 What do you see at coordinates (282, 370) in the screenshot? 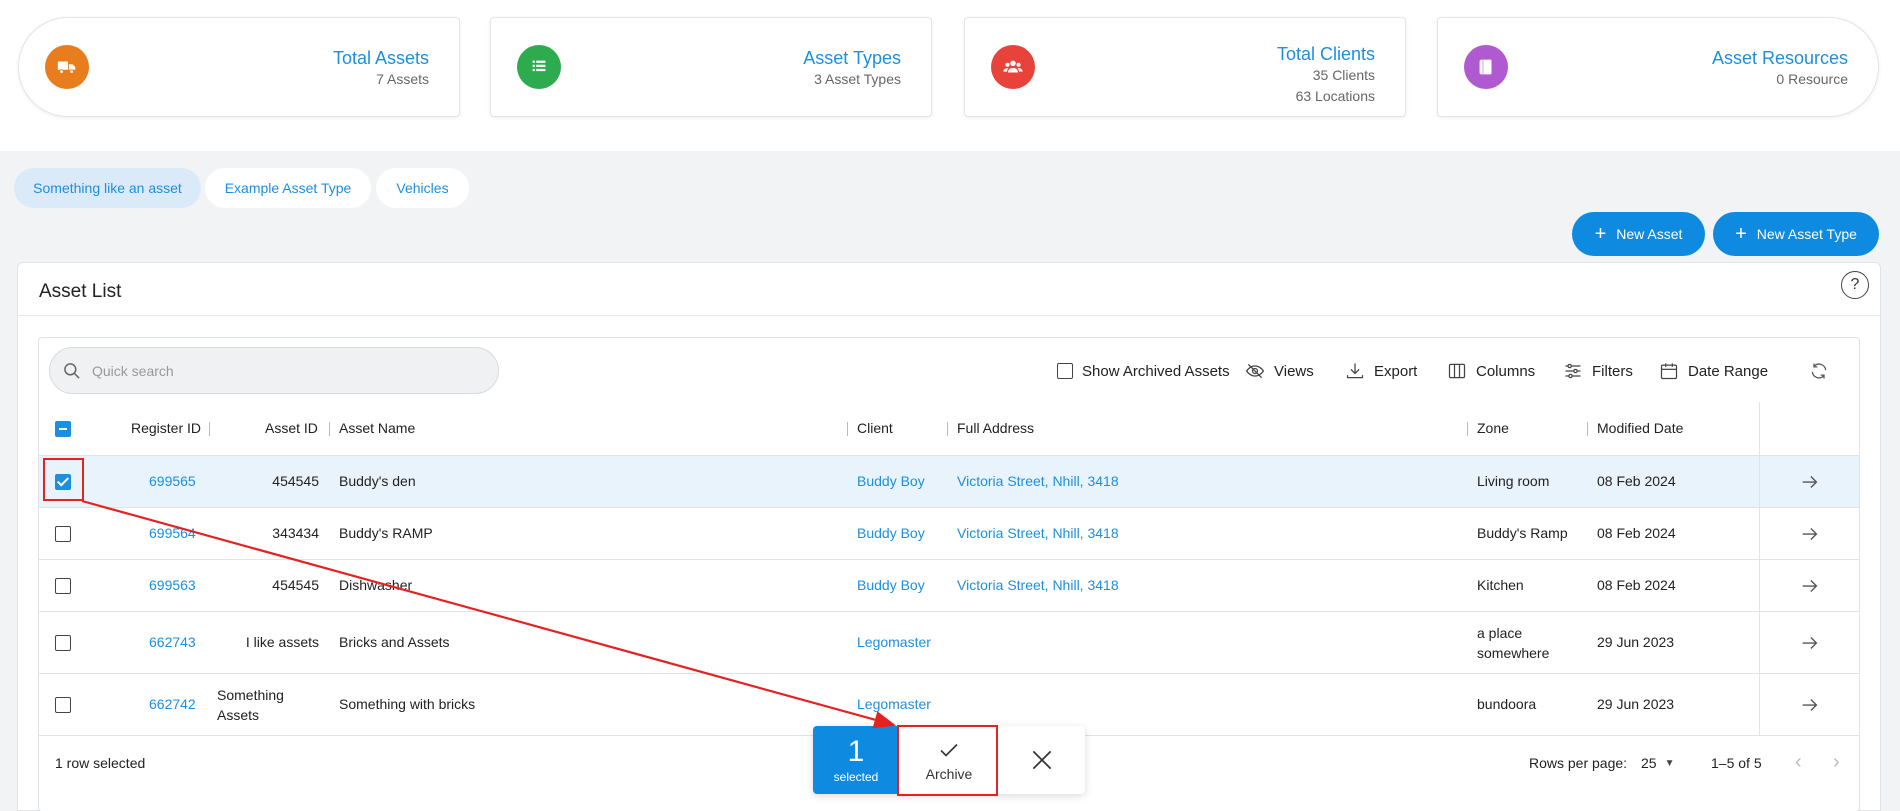
I see `search-input` at bounding box center [282, 370].